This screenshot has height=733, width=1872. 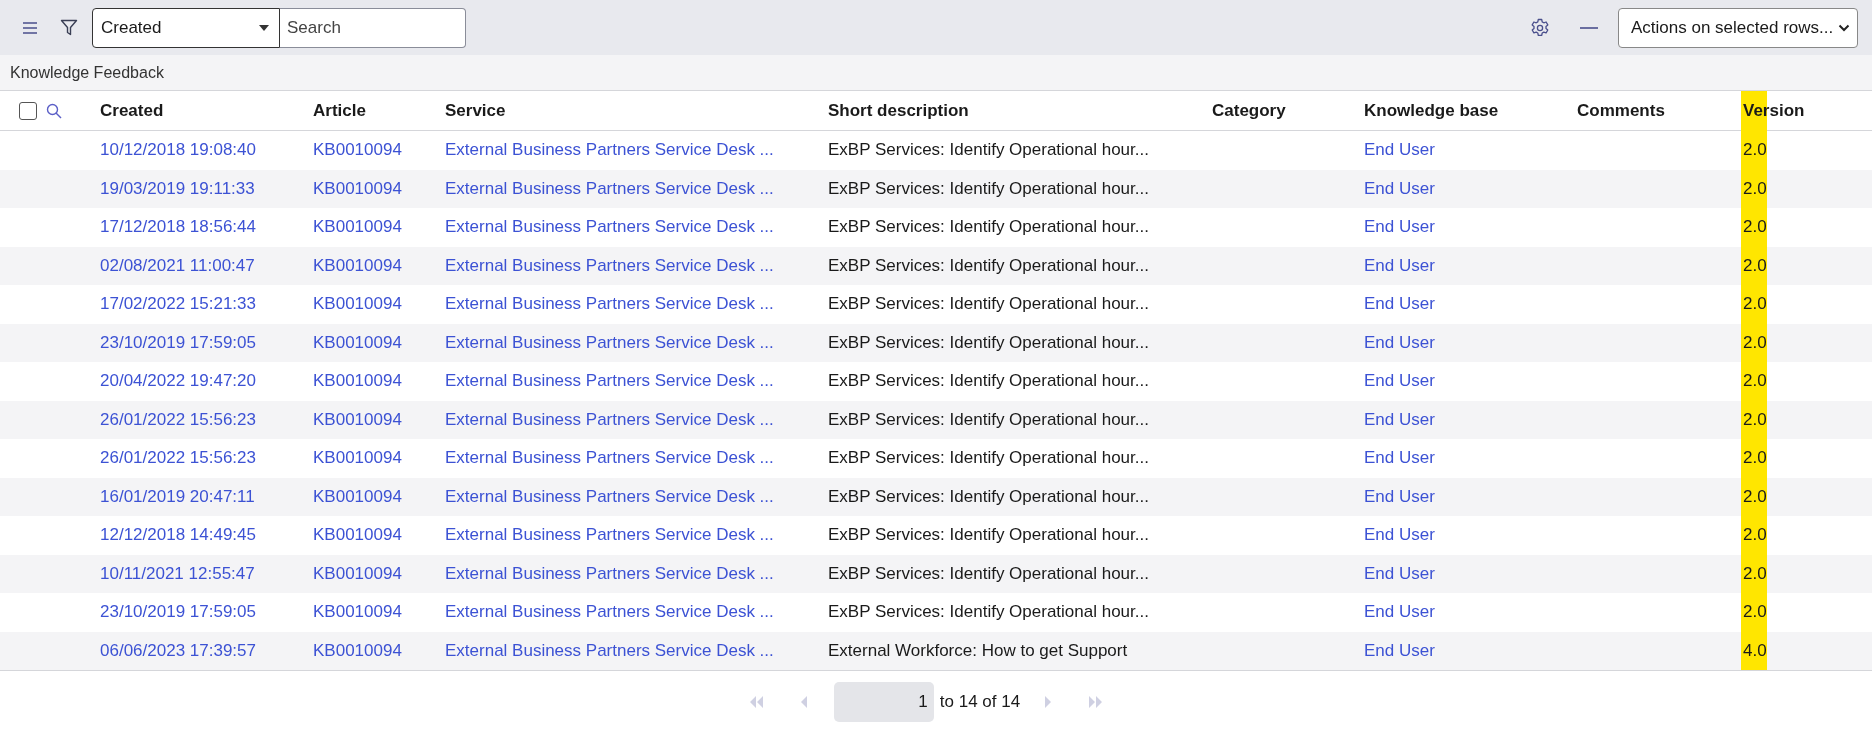 What do you see at coordinates (69, 27) in the screenshot?
I see `filter-icon` at bounding box center [69, 27].